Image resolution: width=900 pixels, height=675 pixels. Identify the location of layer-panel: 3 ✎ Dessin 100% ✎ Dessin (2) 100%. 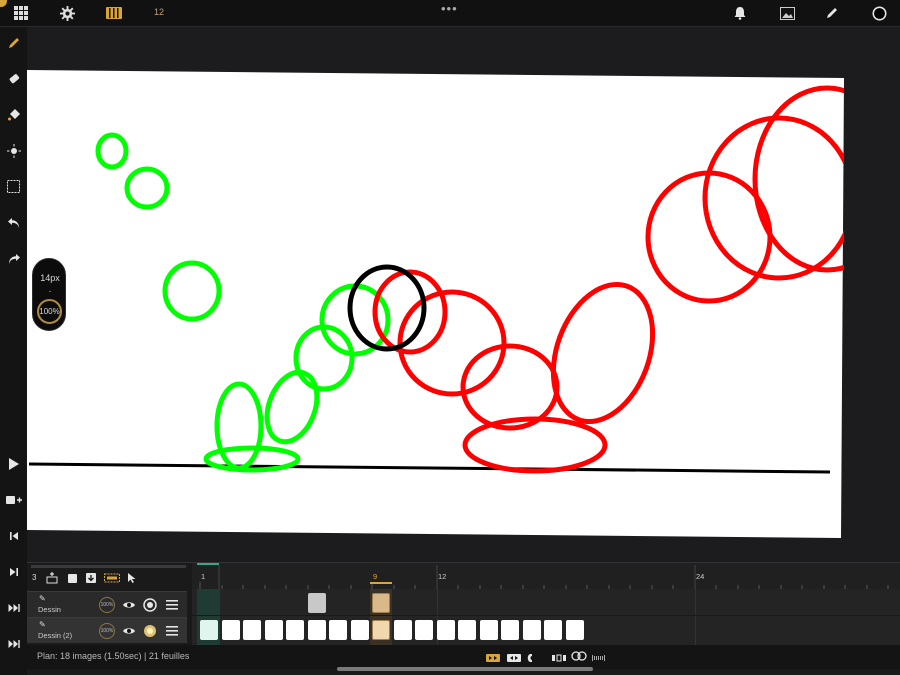
(107, 603).